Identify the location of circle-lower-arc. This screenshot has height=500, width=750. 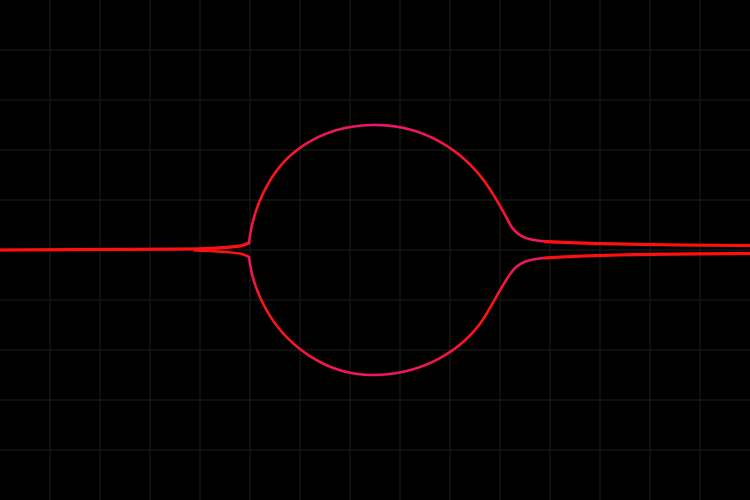
(397, 316).